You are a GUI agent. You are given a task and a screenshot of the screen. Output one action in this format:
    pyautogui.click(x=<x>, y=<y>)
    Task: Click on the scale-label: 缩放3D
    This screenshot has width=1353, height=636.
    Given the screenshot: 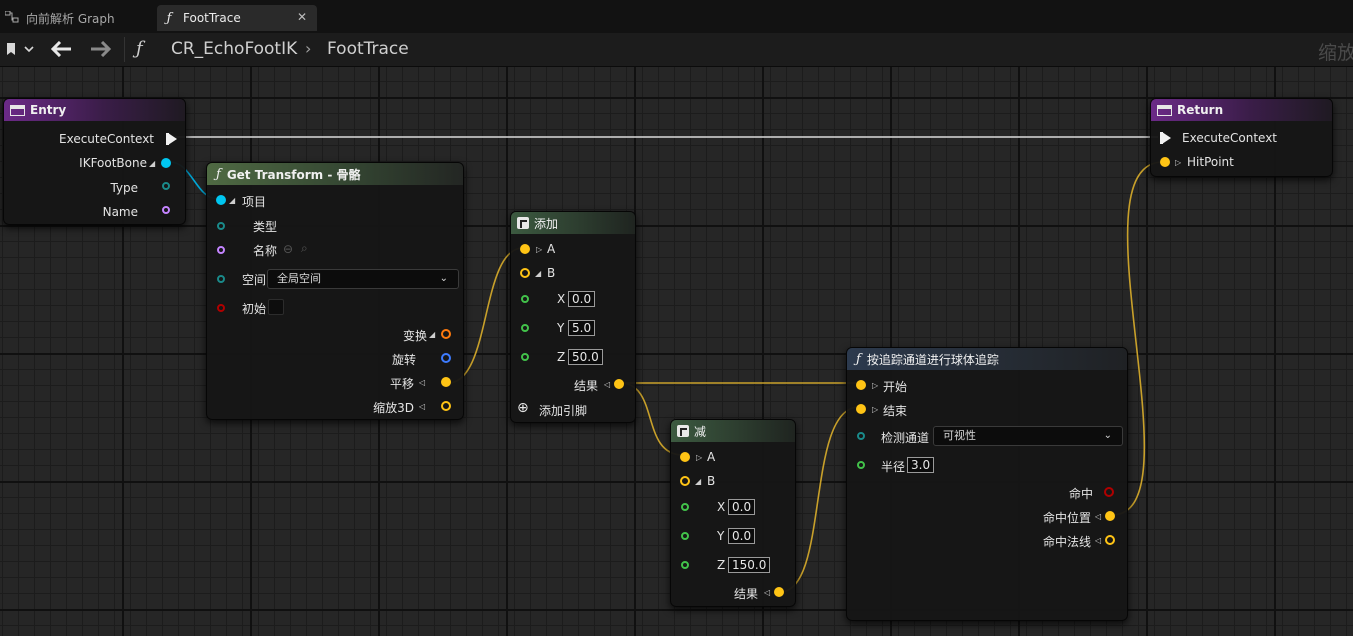 What is the action you would take?
    pyautogui.click(x=393, y=408)
    